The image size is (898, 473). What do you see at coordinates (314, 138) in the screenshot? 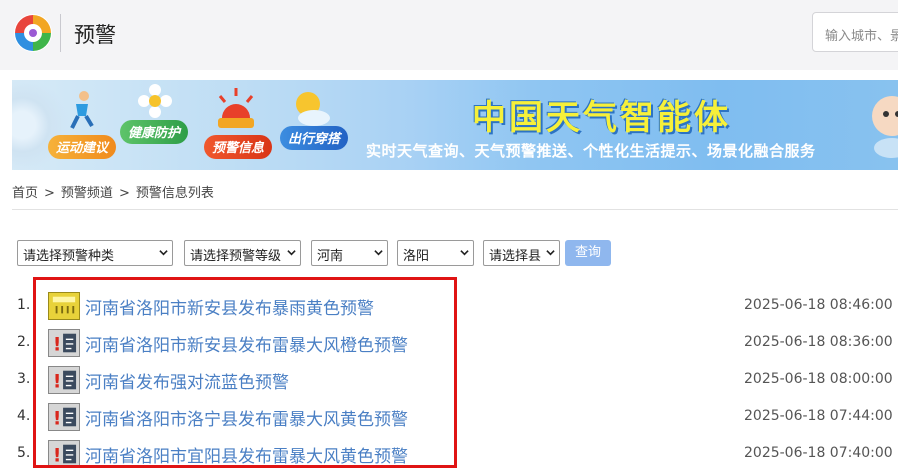
I see `banner-tag-travel: 出行穿搭` at bounding box center [314, 138].